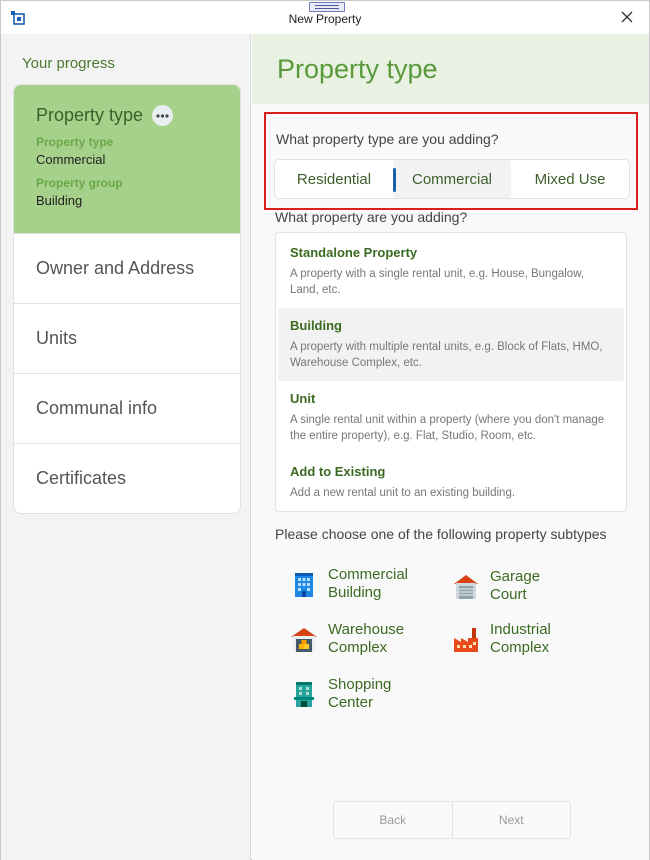 Image resolution: width=650 pixels, height=860 pixels. What do you see at coordinates (327, 7) in the screenshot?
I see `drag-handle-icon` at bounding box center [327, 7].